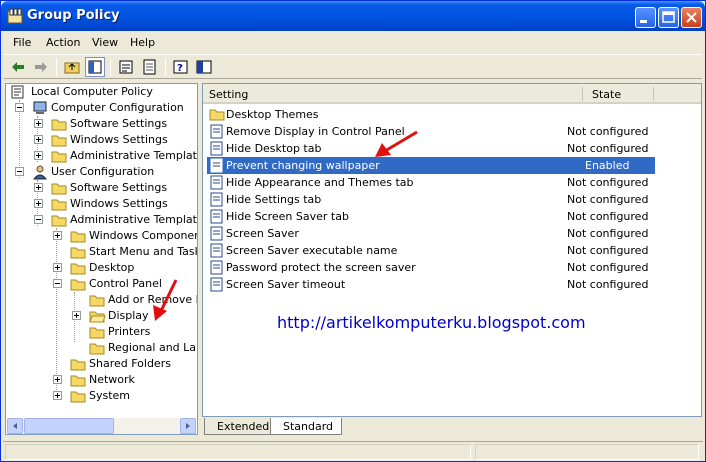 This screenshot has width=706, height=462. What do you see at coordinates (72, 67) in the screenshot?
I see `up-folder-icon` at bounding box center [72, 67].